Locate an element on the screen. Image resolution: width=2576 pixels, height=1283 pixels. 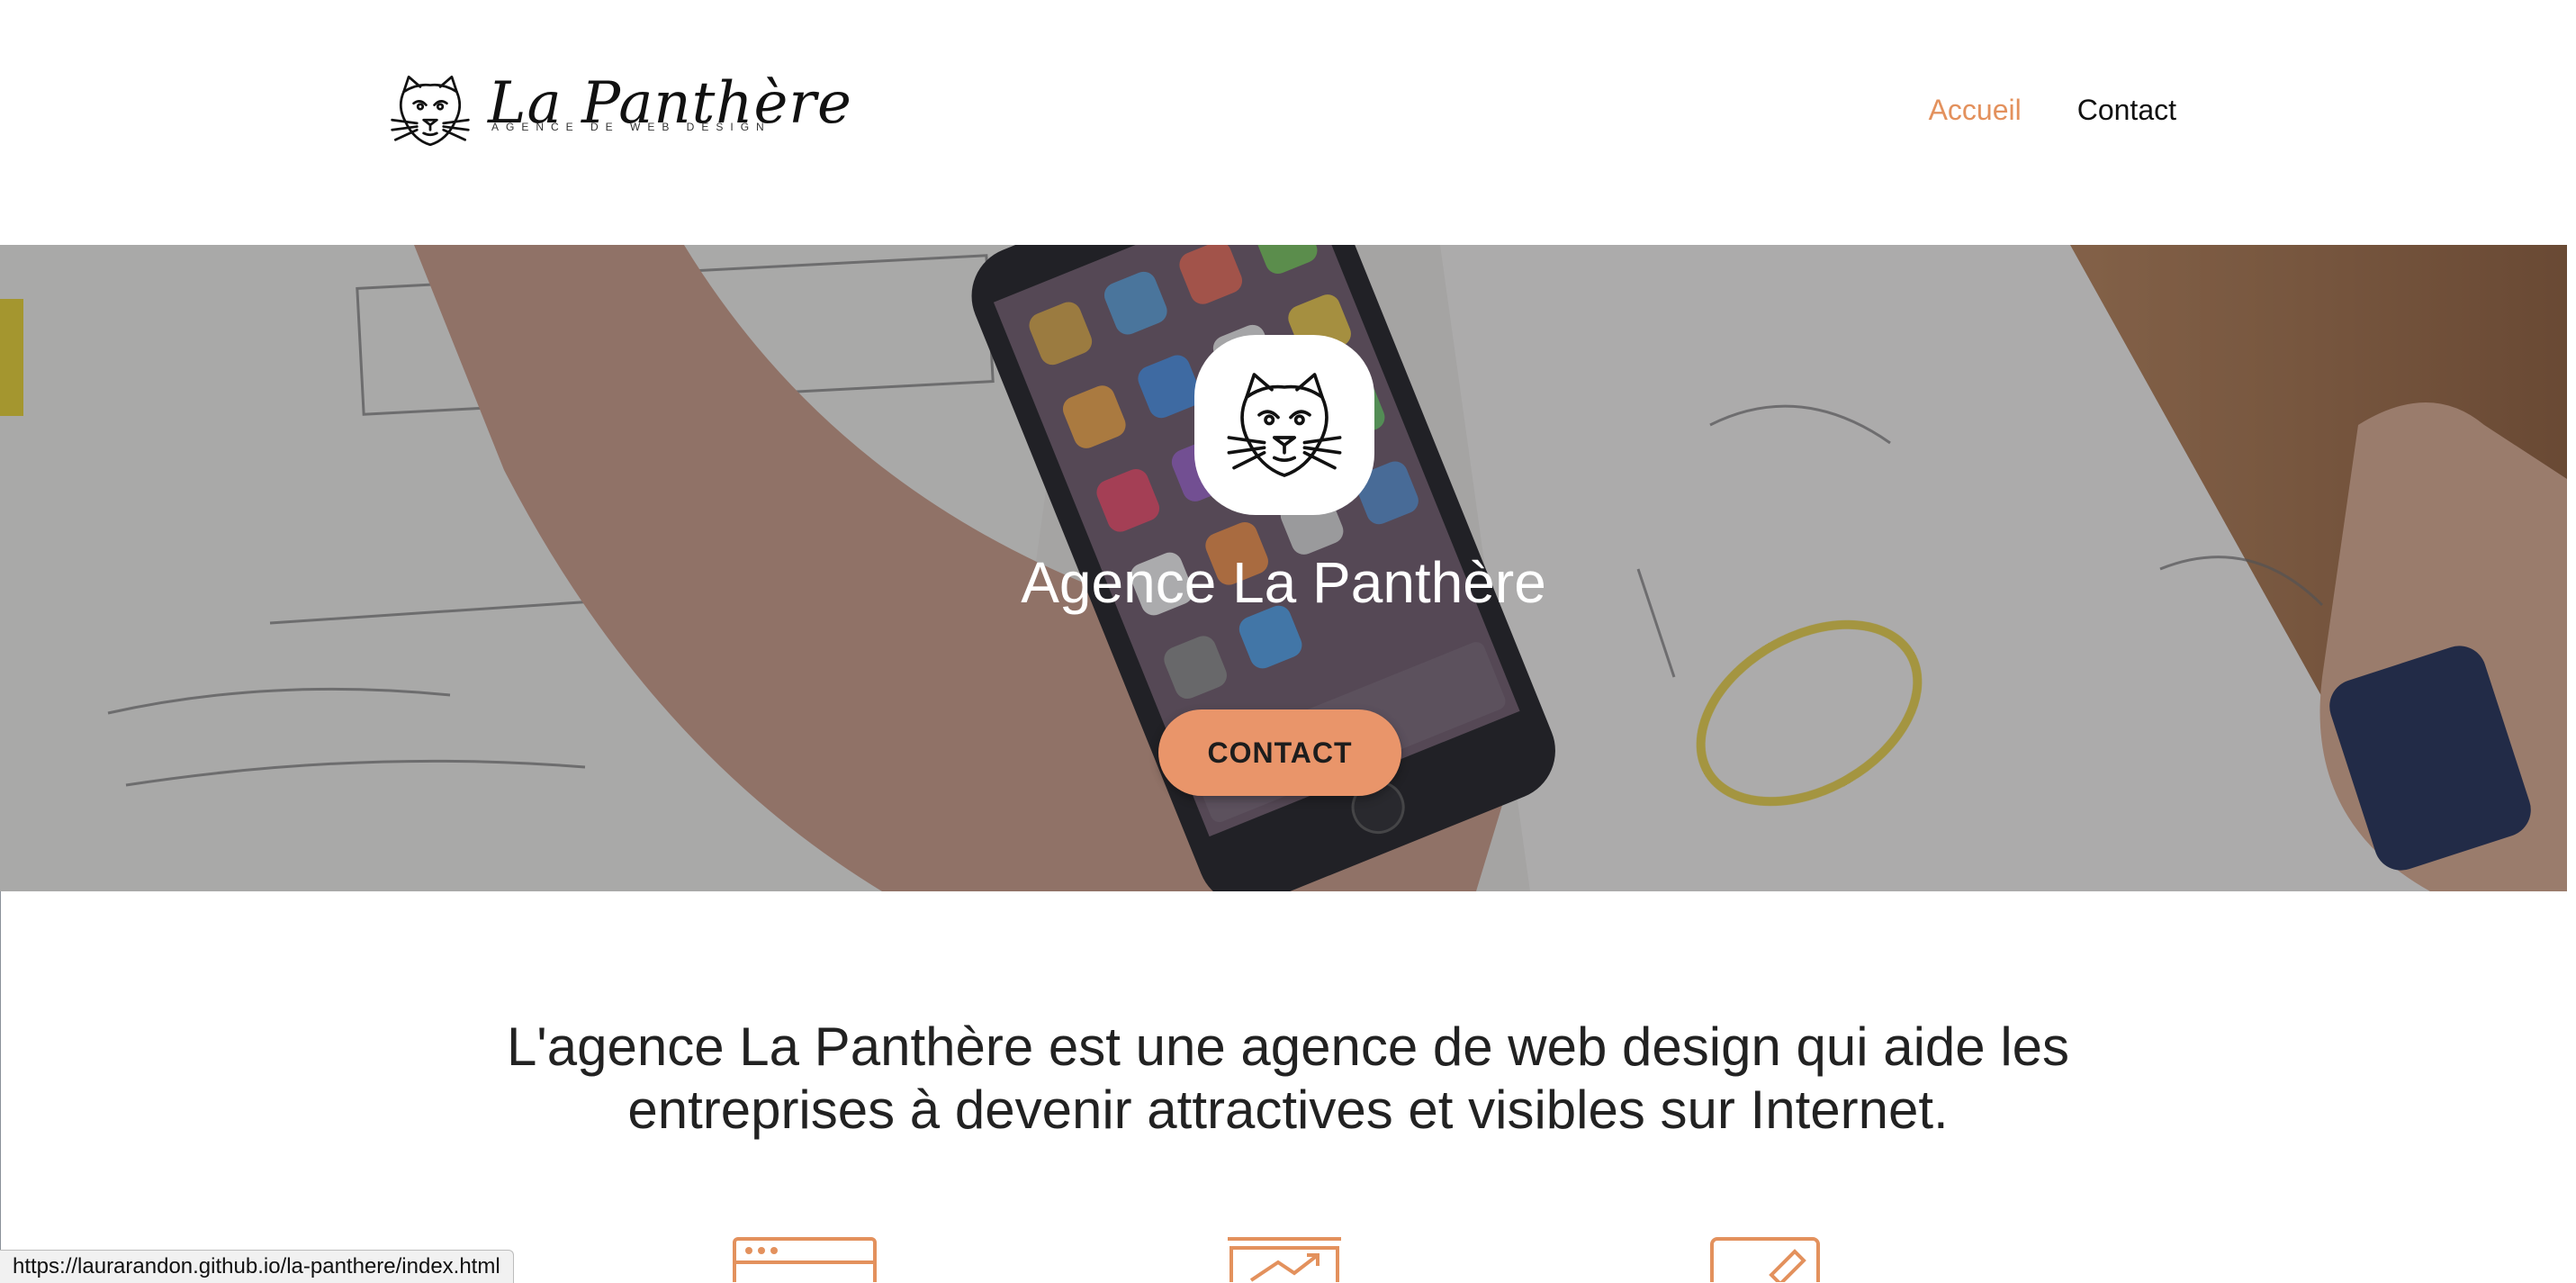
hero-logo-badge is located at coordinates (1284, 425).